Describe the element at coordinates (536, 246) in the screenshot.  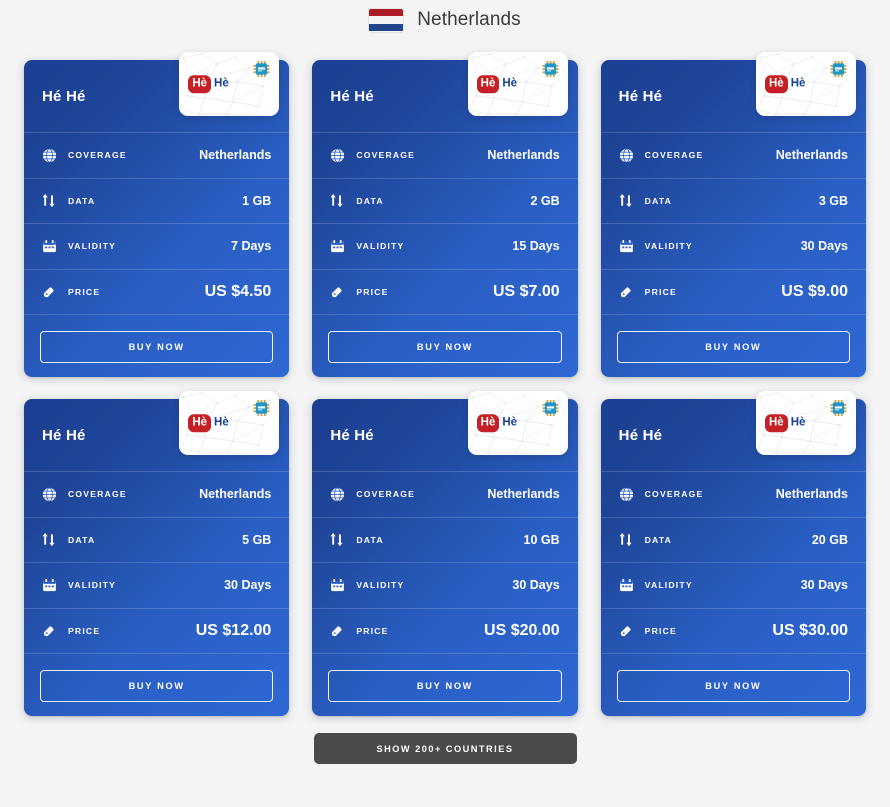
I see `spec-value-validity: 15 Days` at that location.